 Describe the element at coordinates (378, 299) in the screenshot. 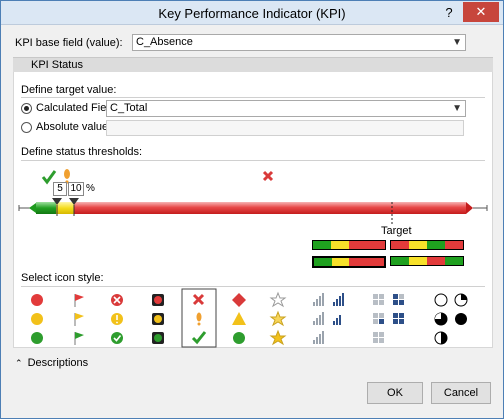

I see `boxes-1-icon` at that location.